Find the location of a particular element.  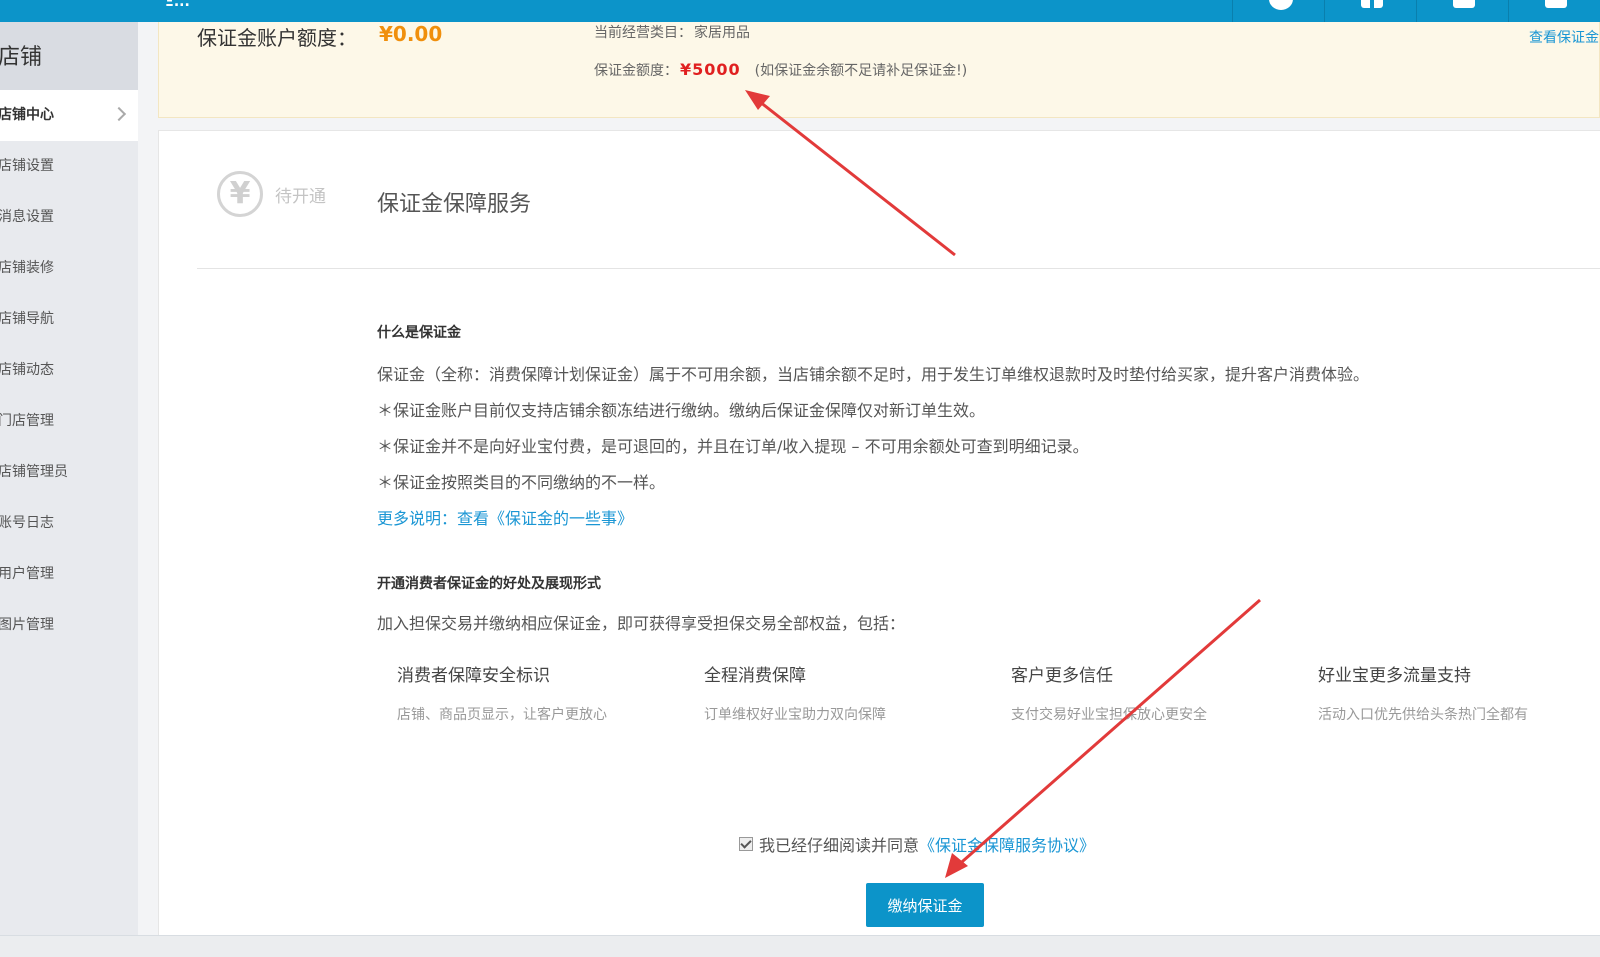

sidebar-item-label: 店铺设置 is located at coordinates (27, 166).